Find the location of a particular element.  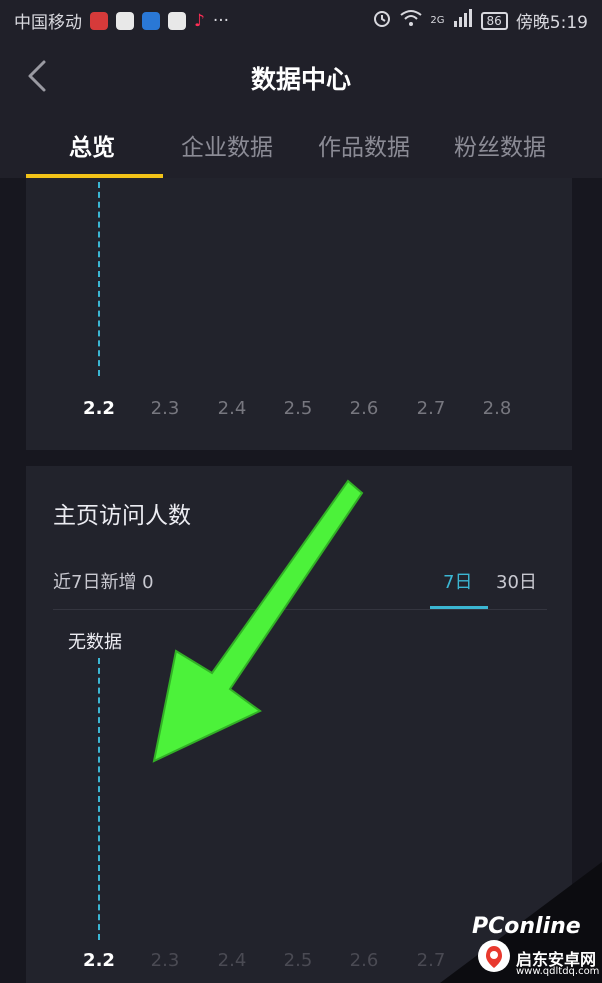

browser-notification-icon is located at coordinates (125, 20).